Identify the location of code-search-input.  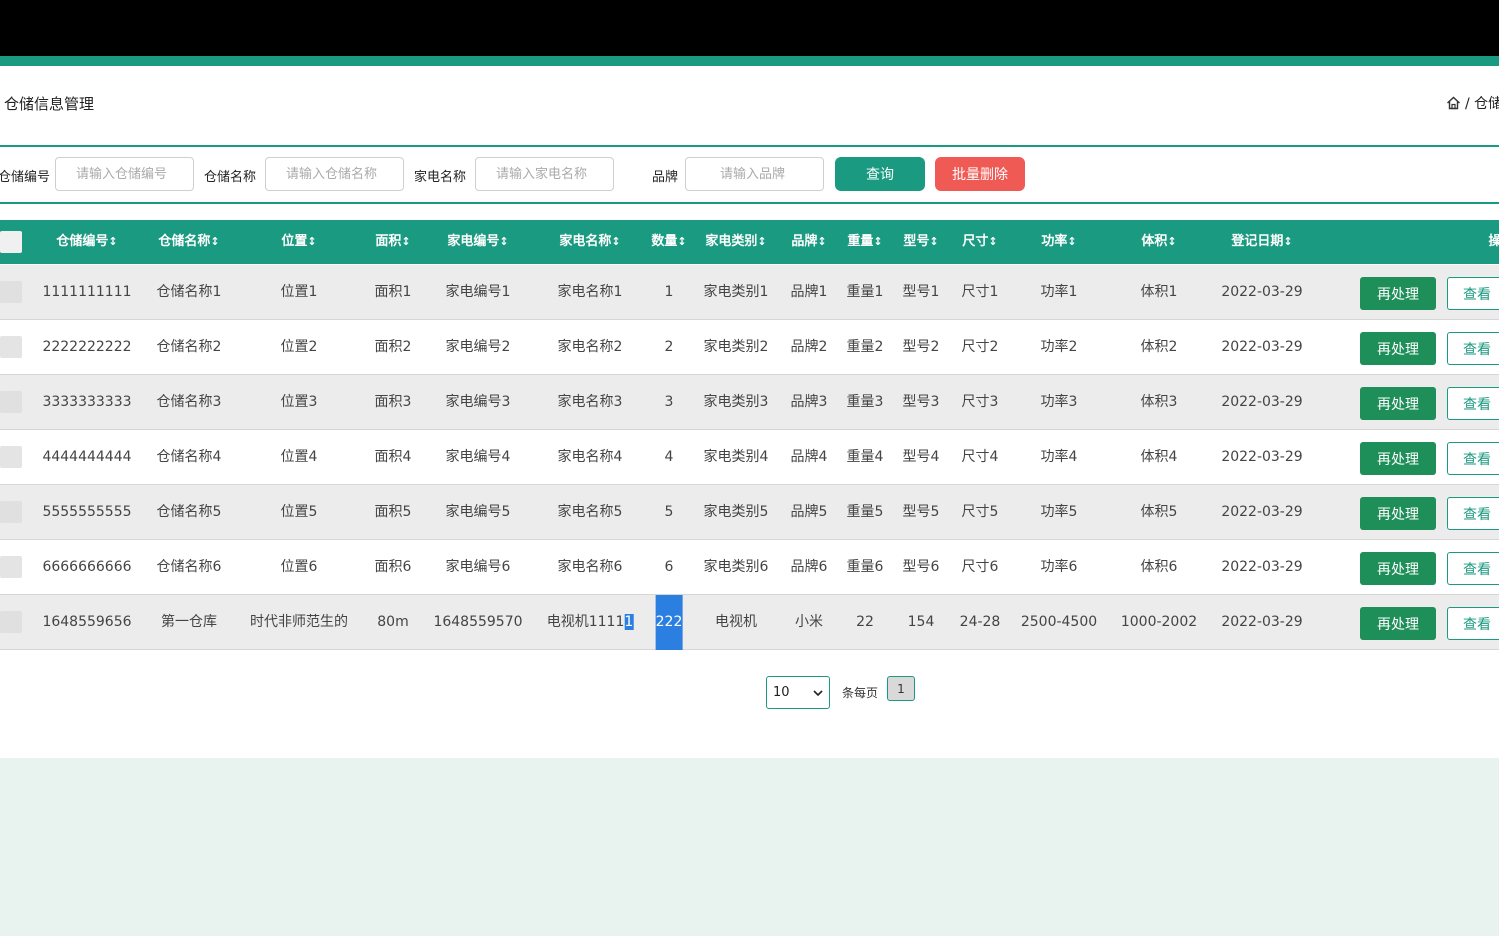
(124, 174).